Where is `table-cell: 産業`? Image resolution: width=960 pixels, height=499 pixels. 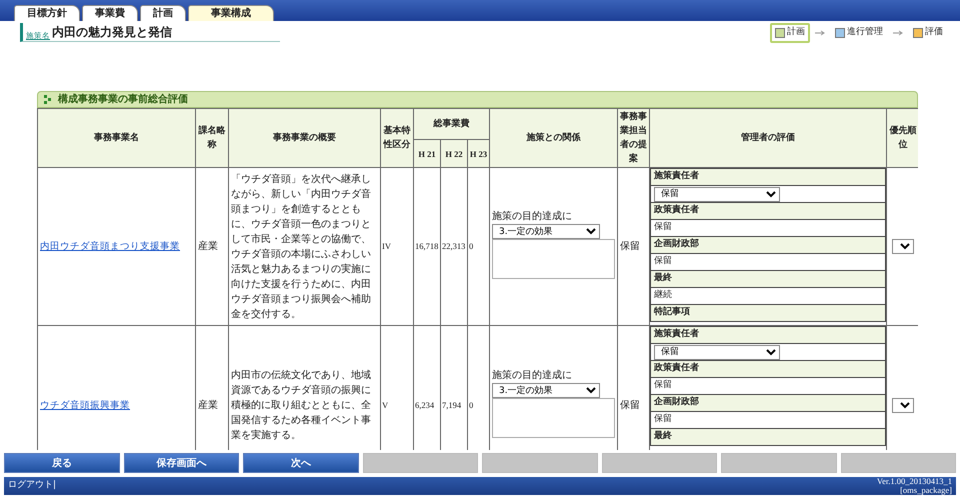
table-cell: 産業 is located at coordinates (212, 247).